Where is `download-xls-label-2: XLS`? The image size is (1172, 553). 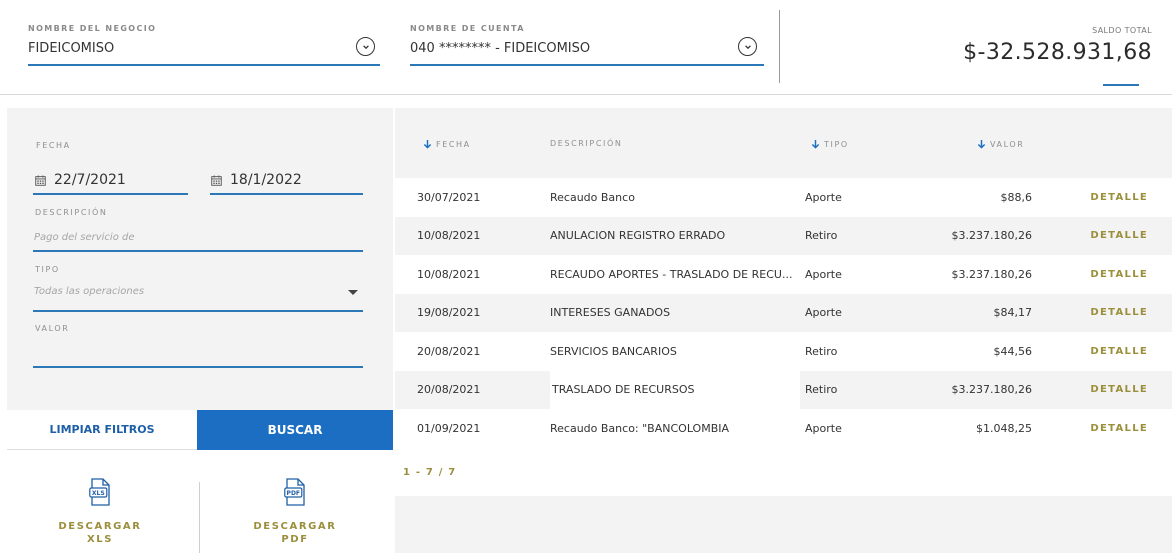 download-xls-label-2: XLS is located at coordinates (100, 539).